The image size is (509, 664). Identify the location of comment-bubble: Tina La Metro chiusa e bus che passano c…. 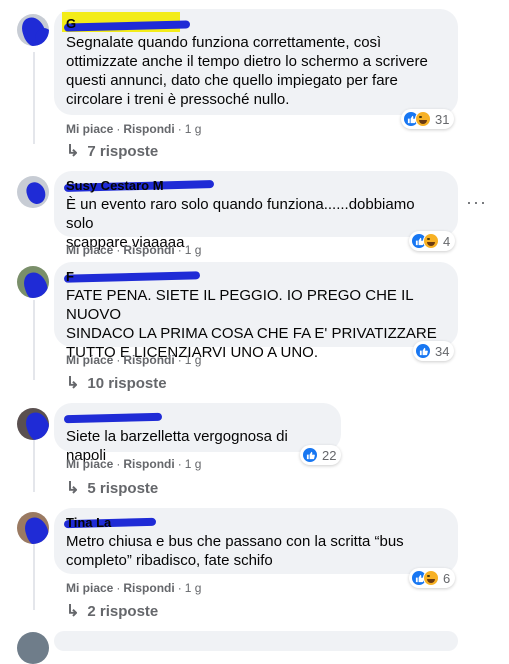
(256, 541).